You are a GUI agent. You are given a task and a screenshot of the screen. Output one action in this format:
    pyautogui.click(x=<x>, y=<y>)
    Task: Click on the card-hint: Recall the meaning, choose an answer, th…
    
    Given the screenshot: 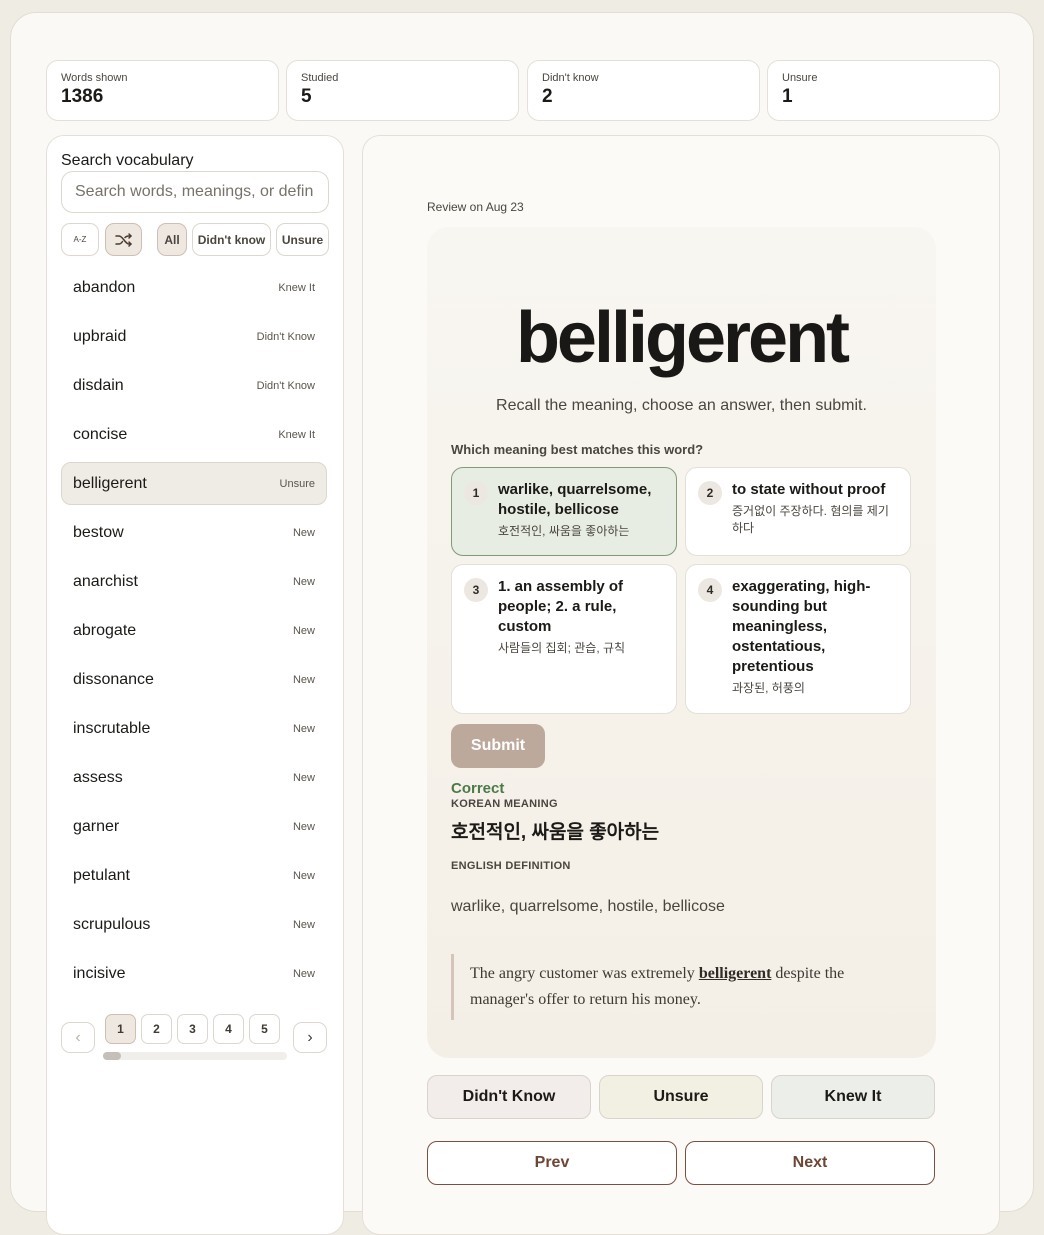 What is the action you would take?
    pyautogui.click(x=681, y=405)
    